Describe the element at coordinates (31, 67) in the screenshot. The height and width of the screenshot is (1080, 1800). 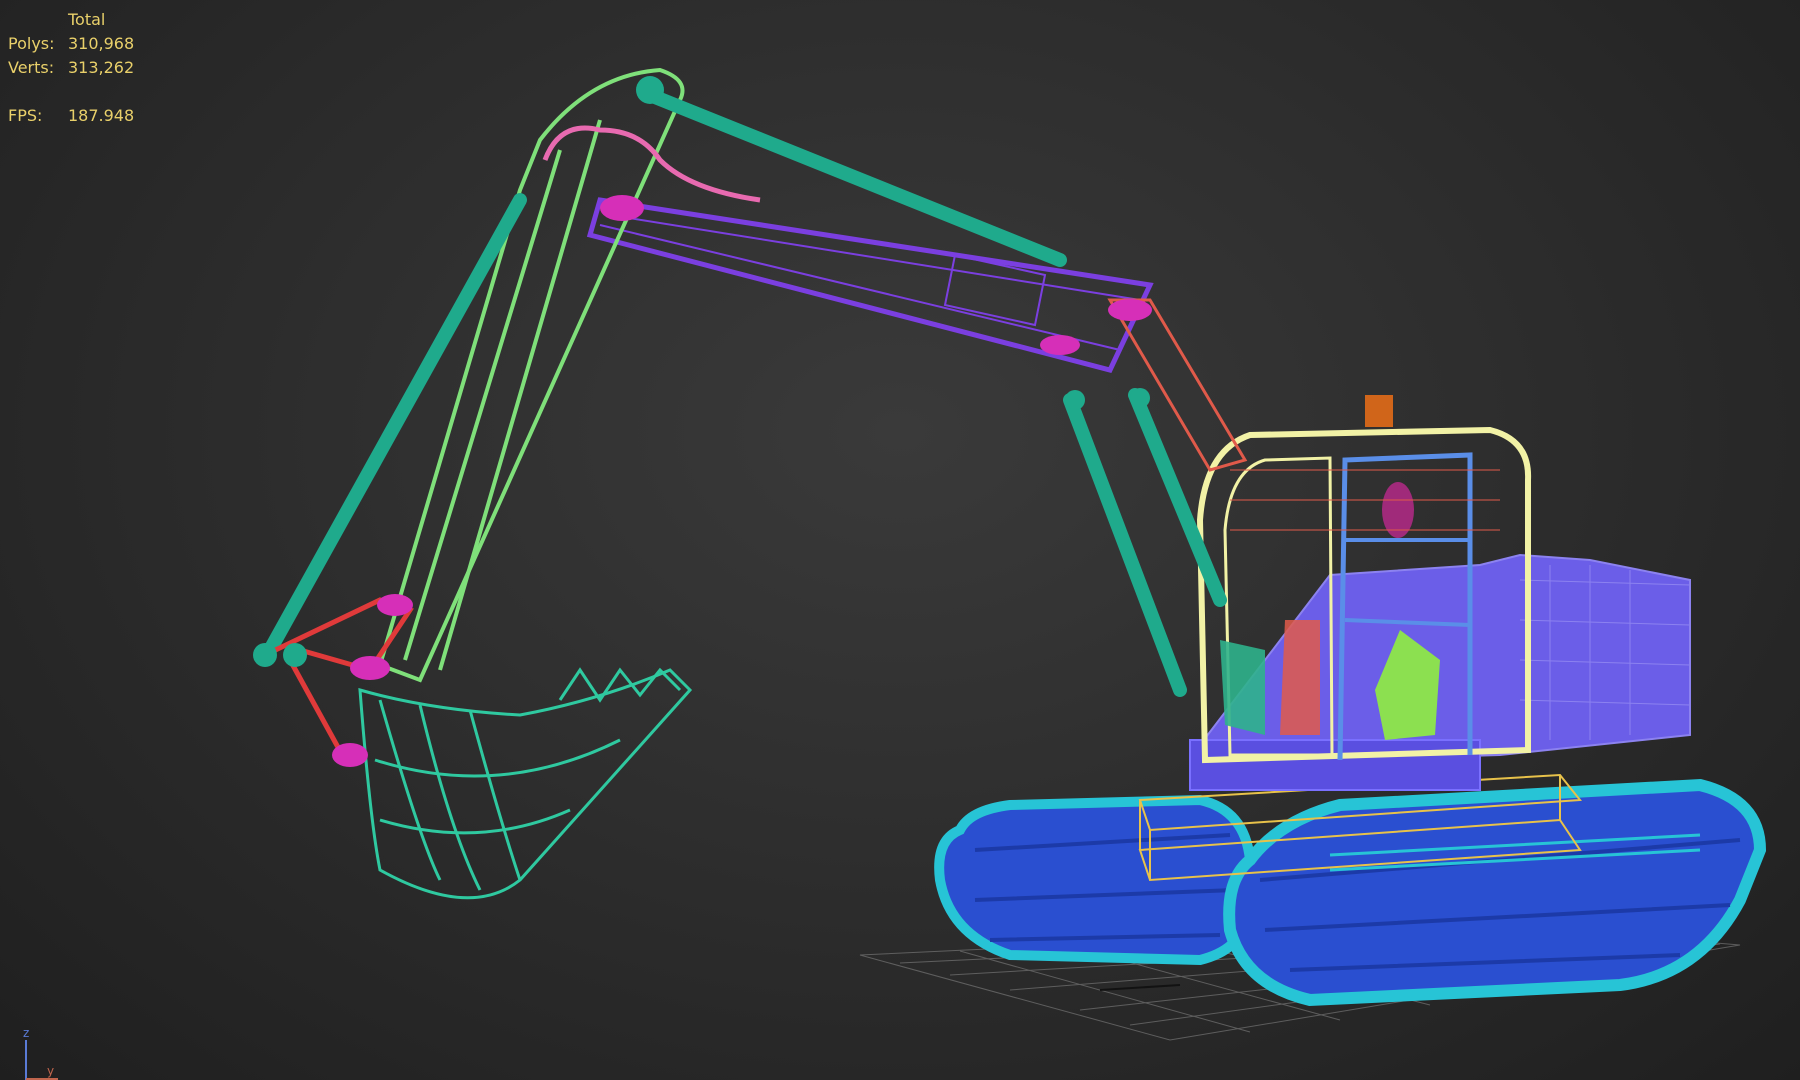
I see `verts-label: Verts:` at that location.